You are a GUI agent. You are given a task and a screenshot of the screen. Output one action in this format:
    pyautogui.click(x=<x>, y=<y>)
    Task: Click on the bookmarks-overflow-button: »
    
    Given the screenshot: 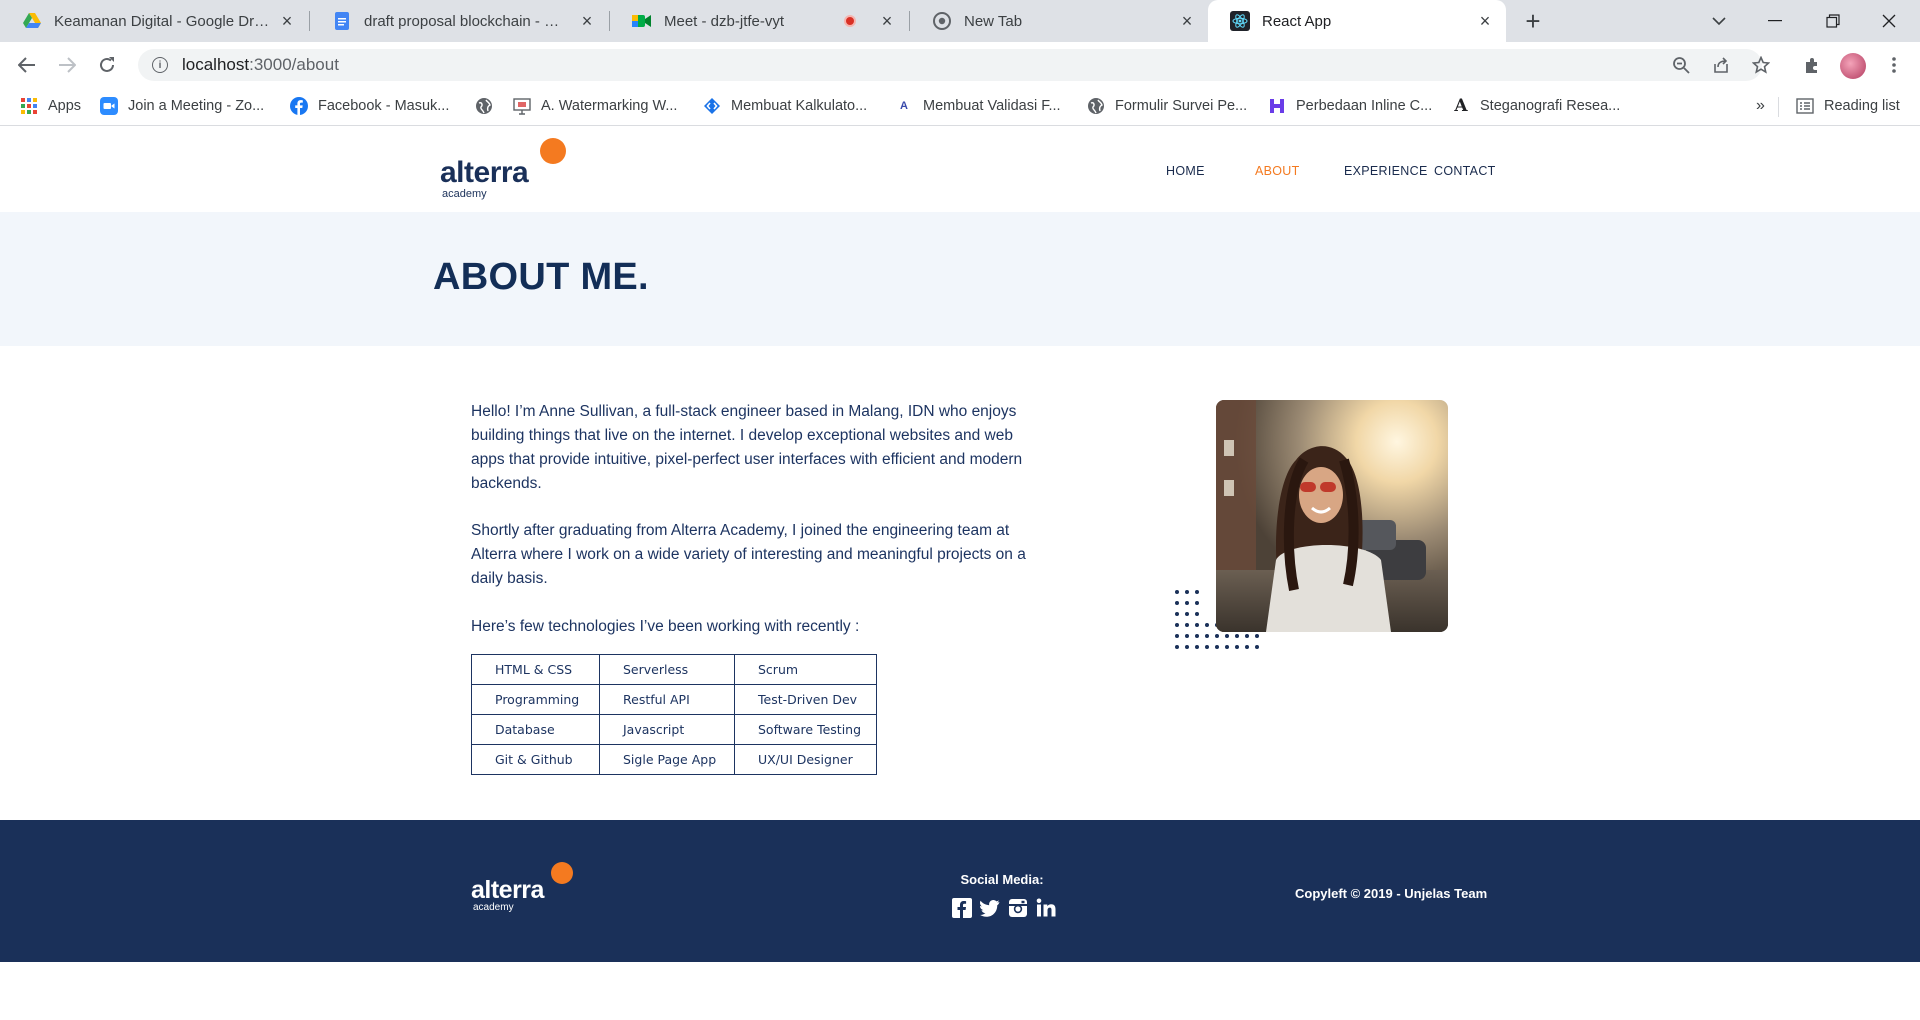 What is the action you would take?
    pyautogui.click(x=1760, y=106)
    